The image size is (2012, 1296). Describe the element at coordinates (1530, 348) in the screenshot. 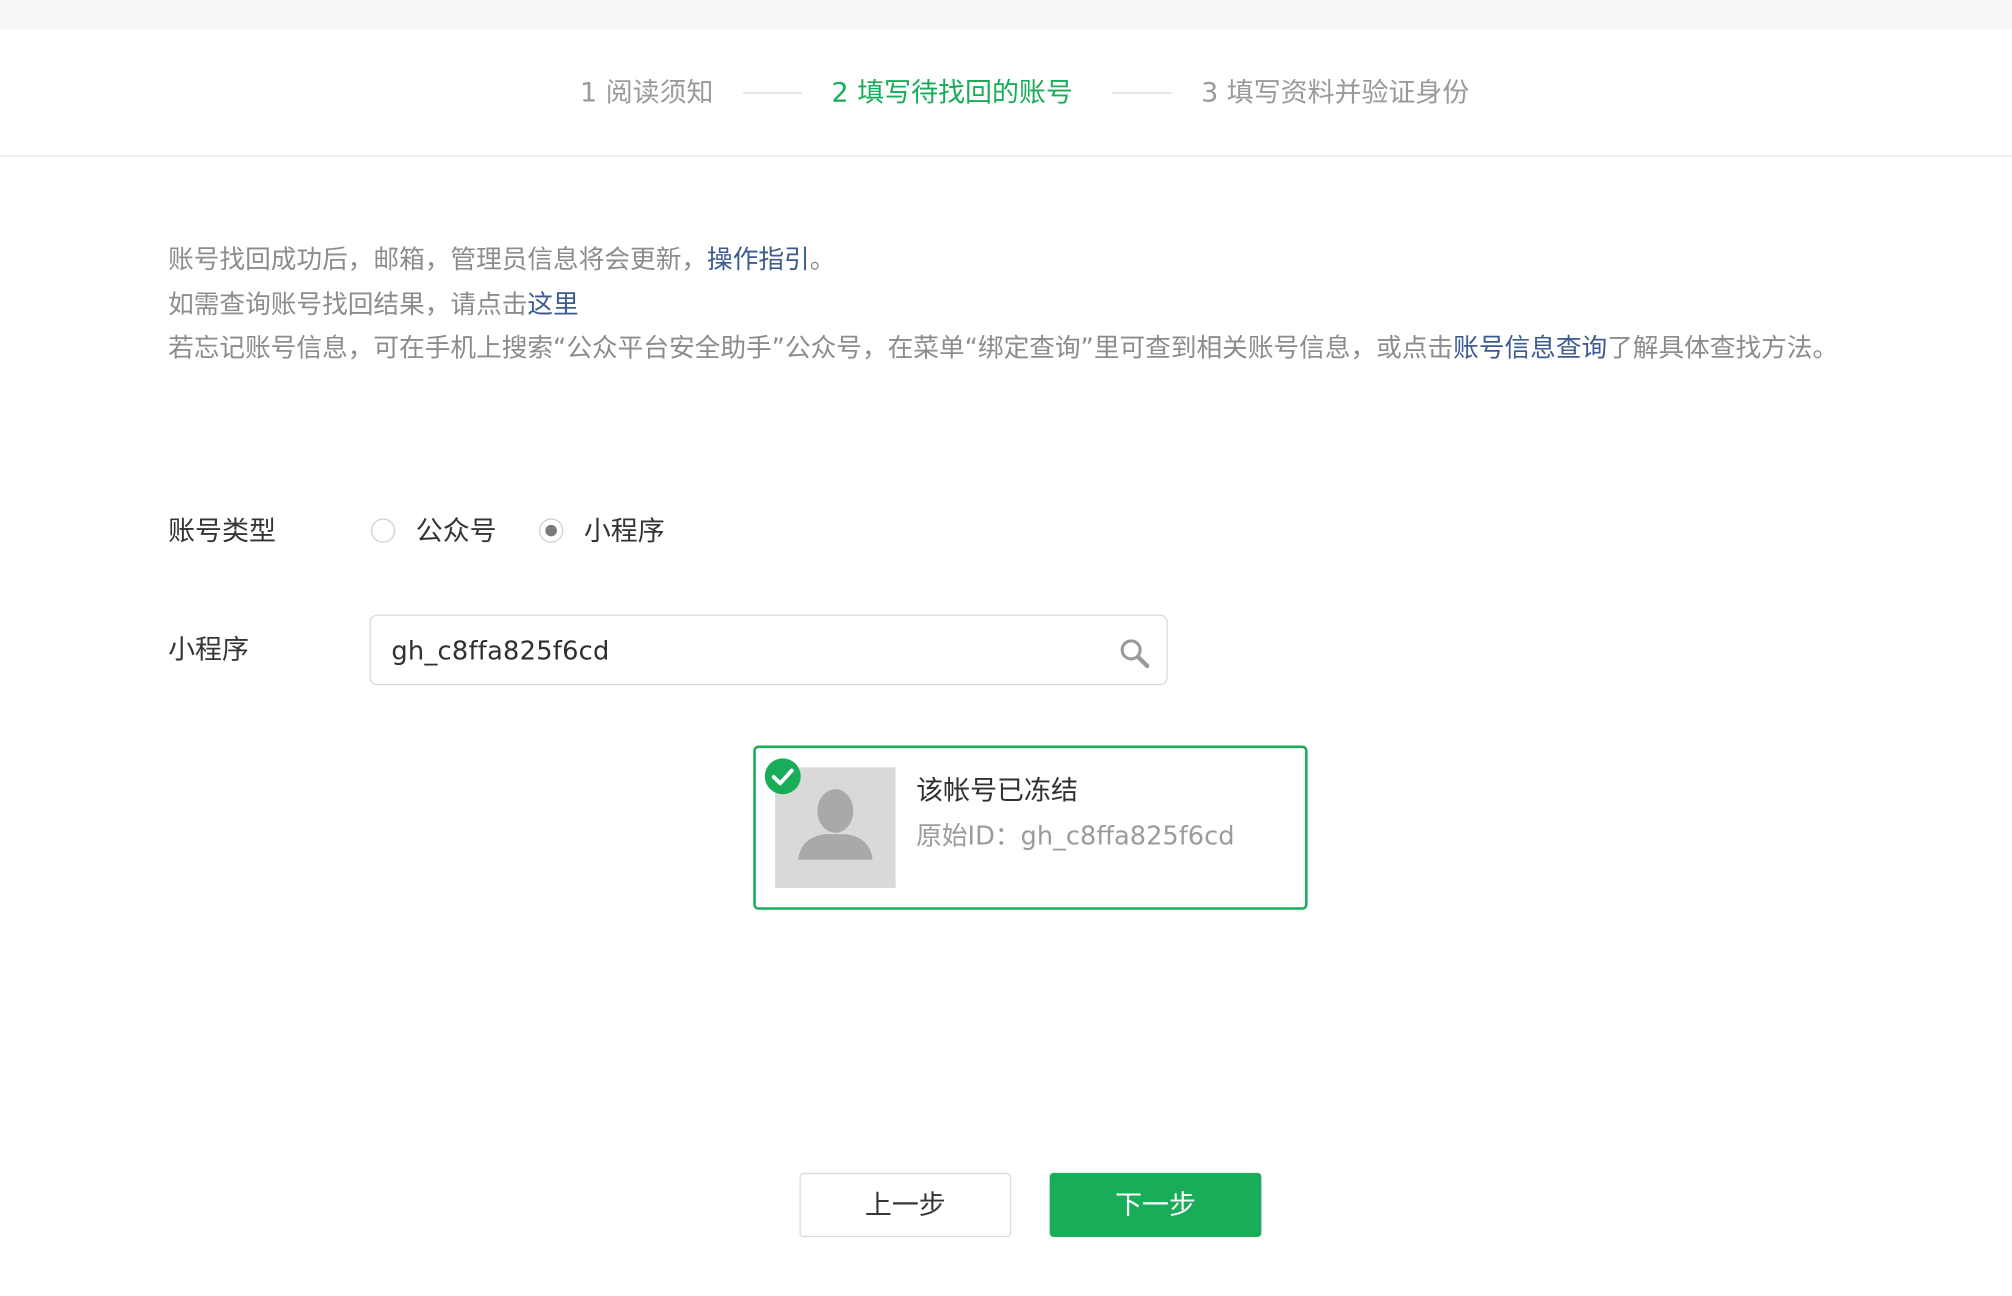

I see `account-info-query-link: 账号信息查询` at that location.